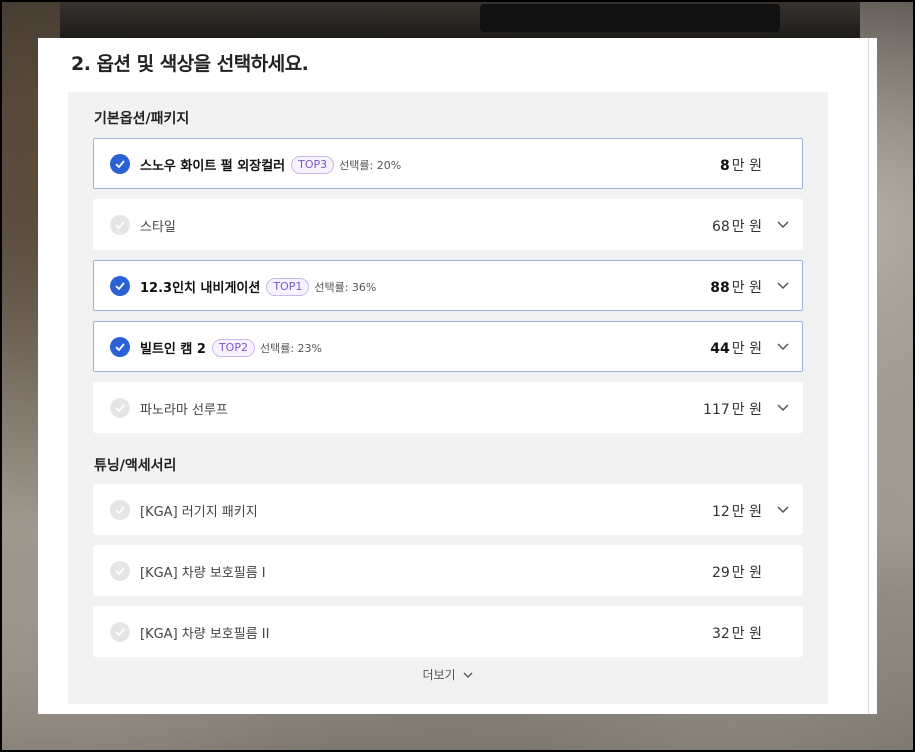 The height and width of the screenshot is (752, 915). I want to click on option-name-text: 스노우 화이트 펄 외장컬러, so click(213, 166).